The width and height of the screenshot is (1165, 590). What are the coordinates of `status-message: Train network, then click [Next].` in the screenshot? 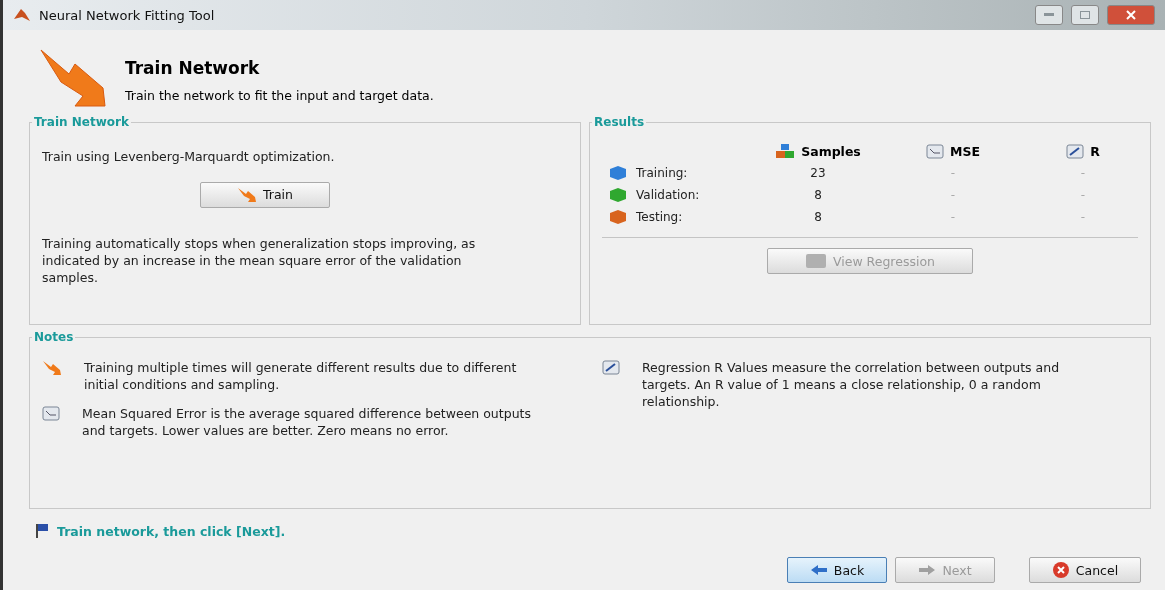 It's located at (171, 531).